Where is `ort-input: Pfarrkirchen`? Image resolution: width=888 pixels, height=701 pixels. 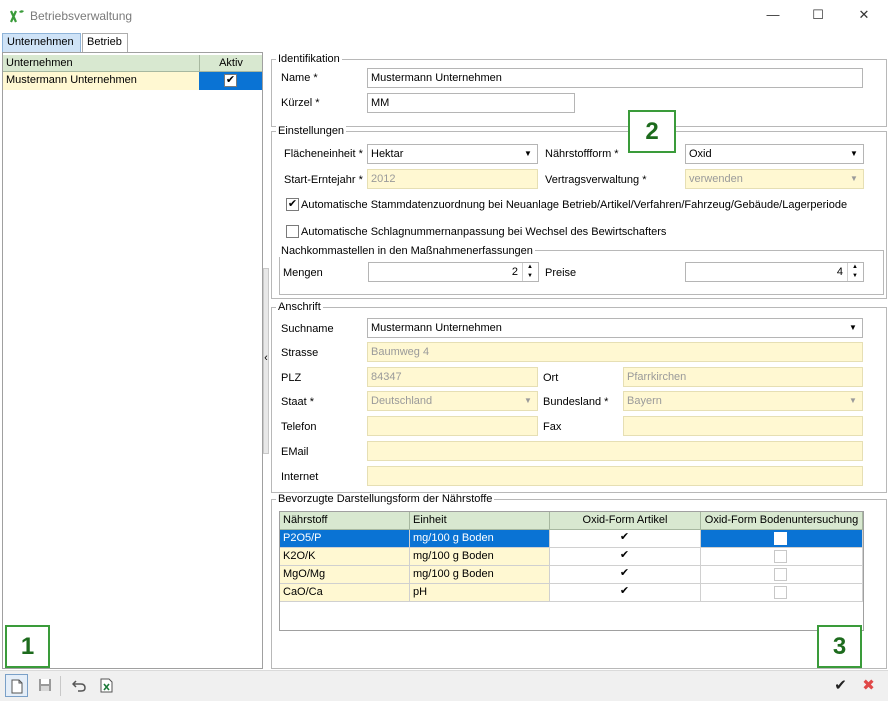
ort-input: Pfarrkirchen is located at coordinates (743, 377).